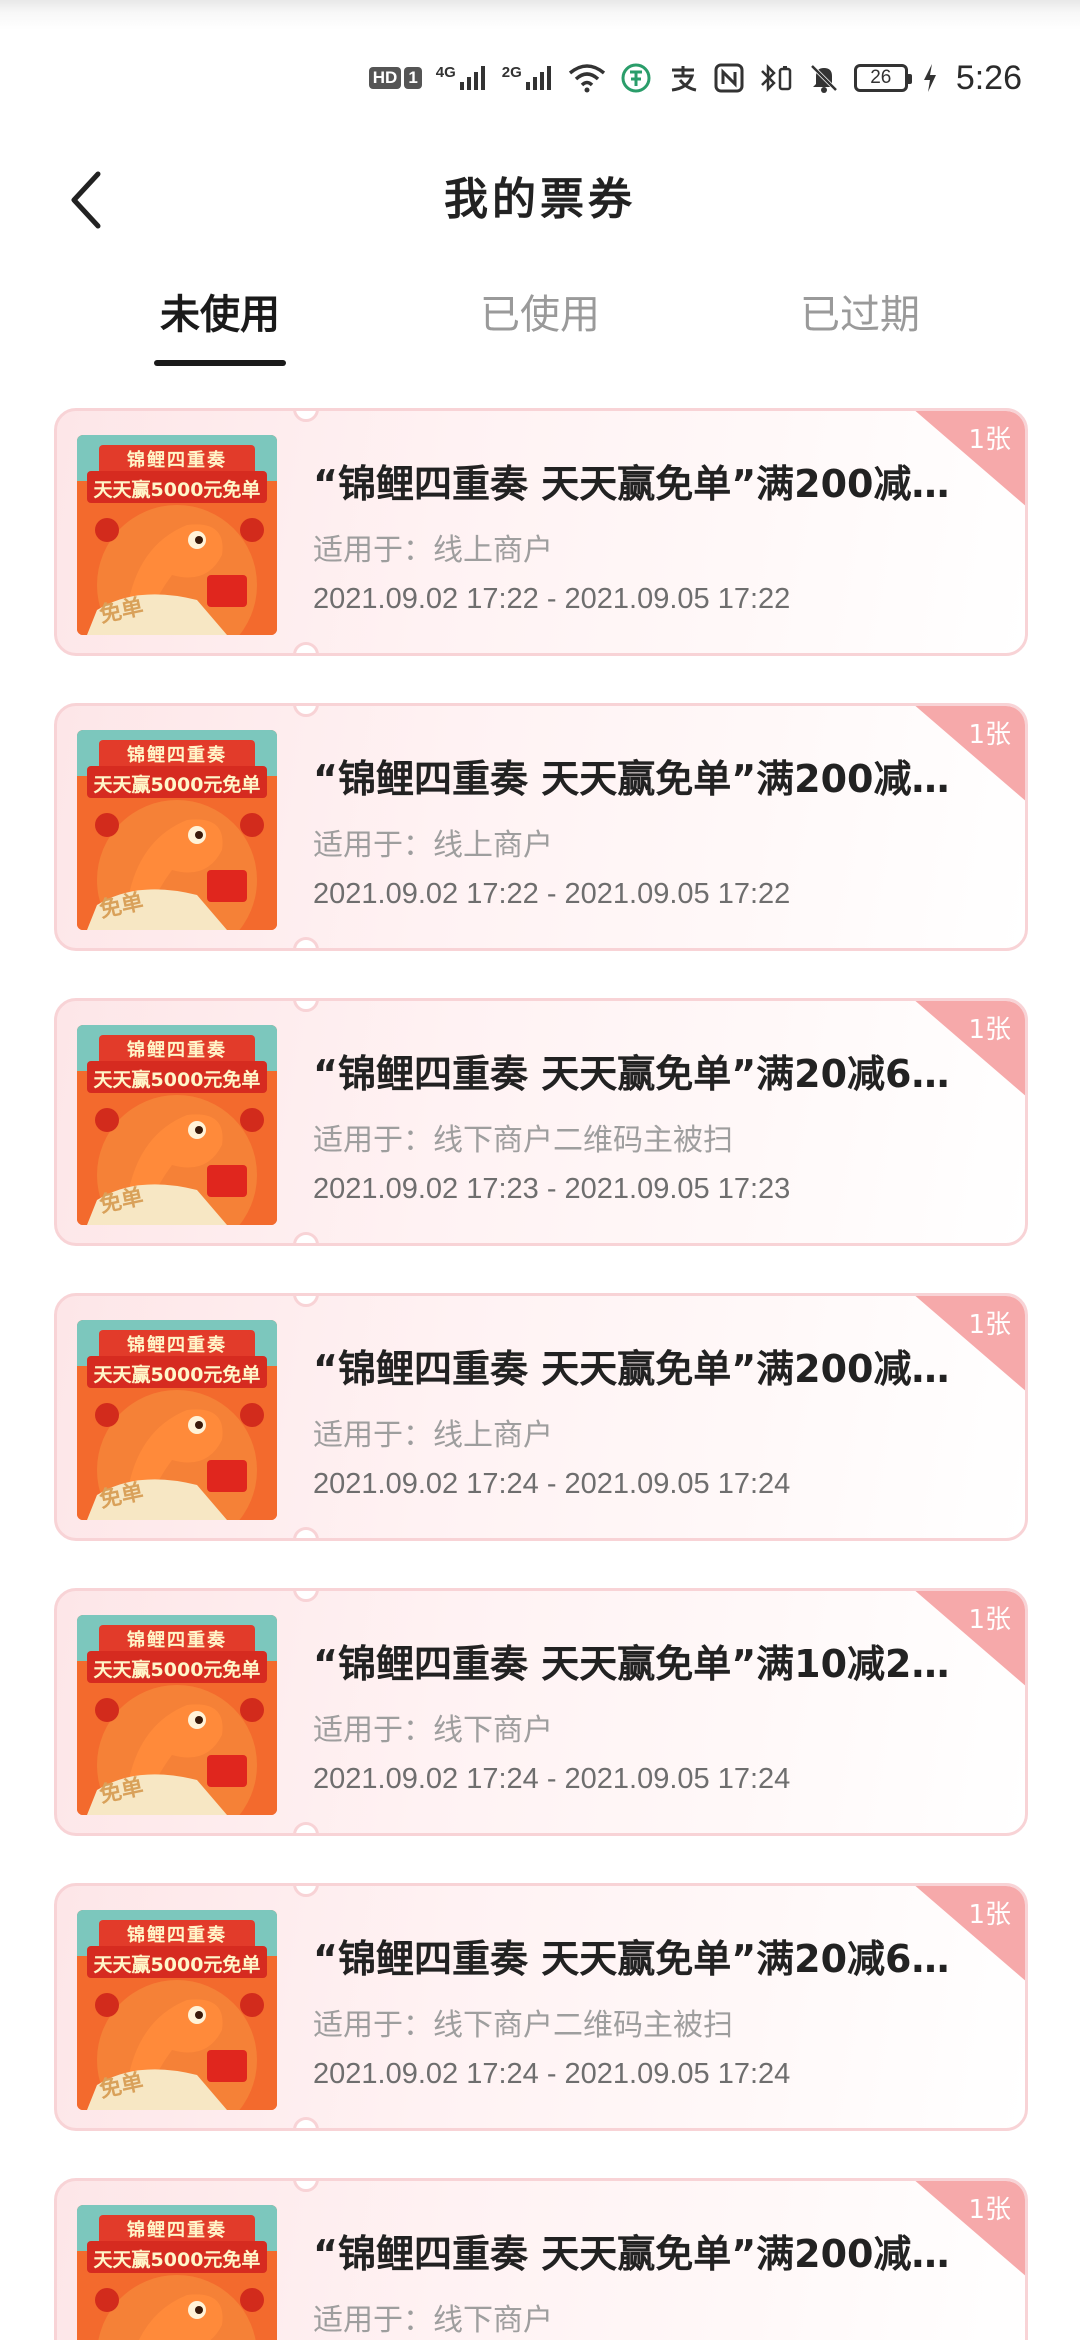 This screenshot has width=1080, height=2340. Describe the element at coordinates (683, 78) in the screenshot. I see `alipay-icon` at that location.